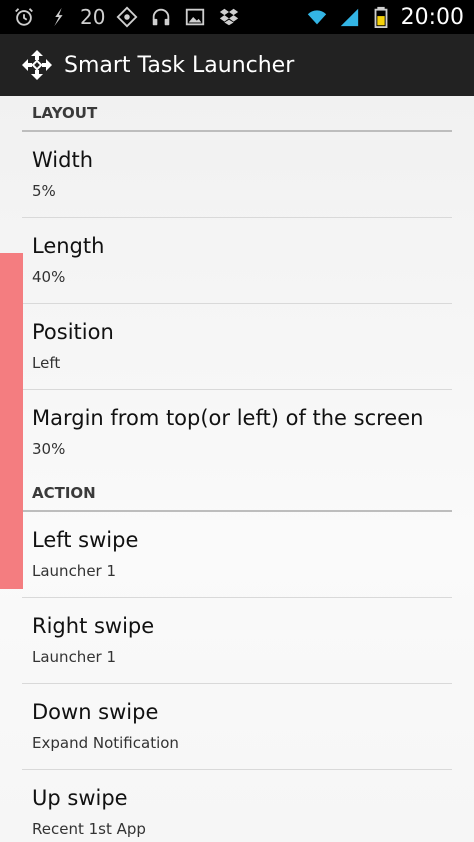 The width and height of the screenshot is (474, 842). I want to click on pref-title: Up swipe, so click(80, 798).